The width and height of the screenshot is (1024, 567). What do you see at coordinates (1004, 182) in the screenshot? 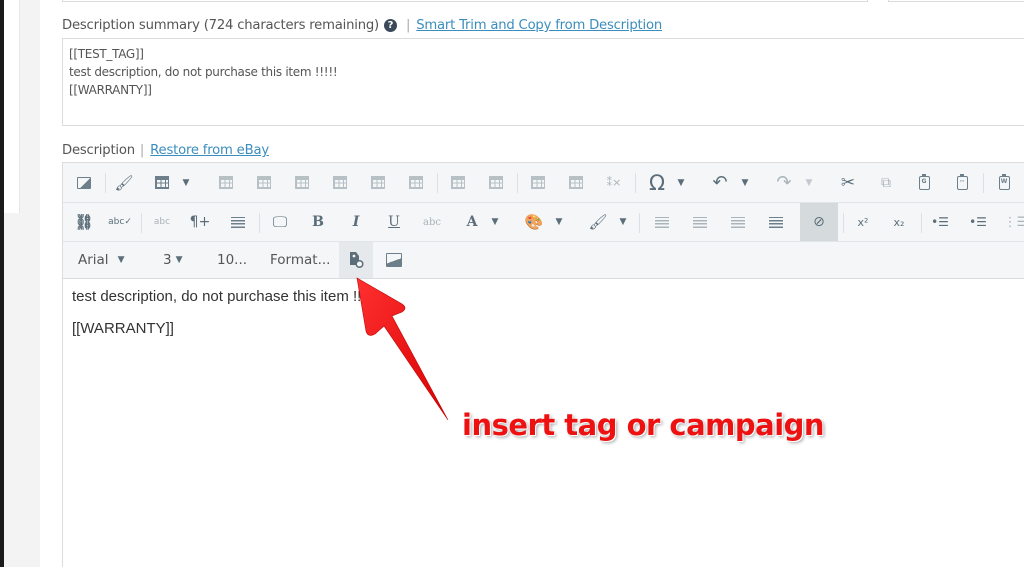
I see `paste-word-button: W` at bounding box center [1004, 182].